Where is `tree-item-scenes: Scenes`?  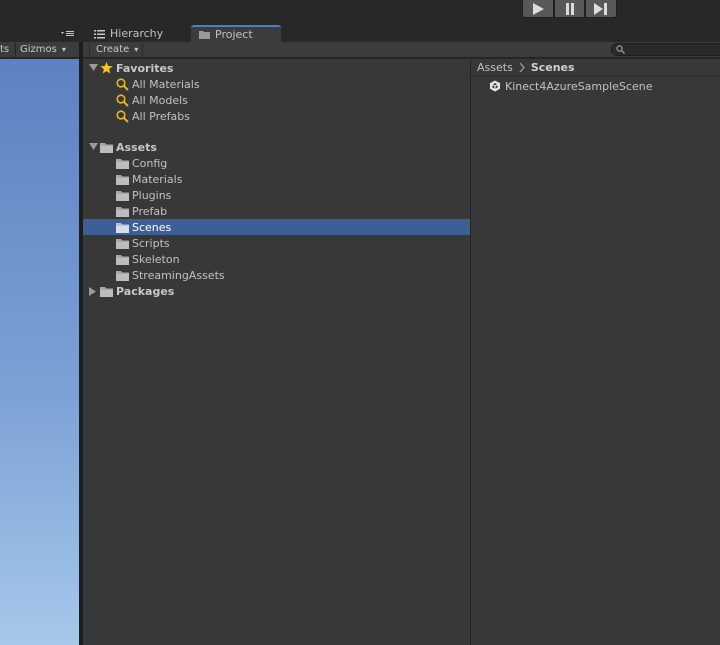
tree-item-scenes: Scenes is located at coordinates (276, 227).